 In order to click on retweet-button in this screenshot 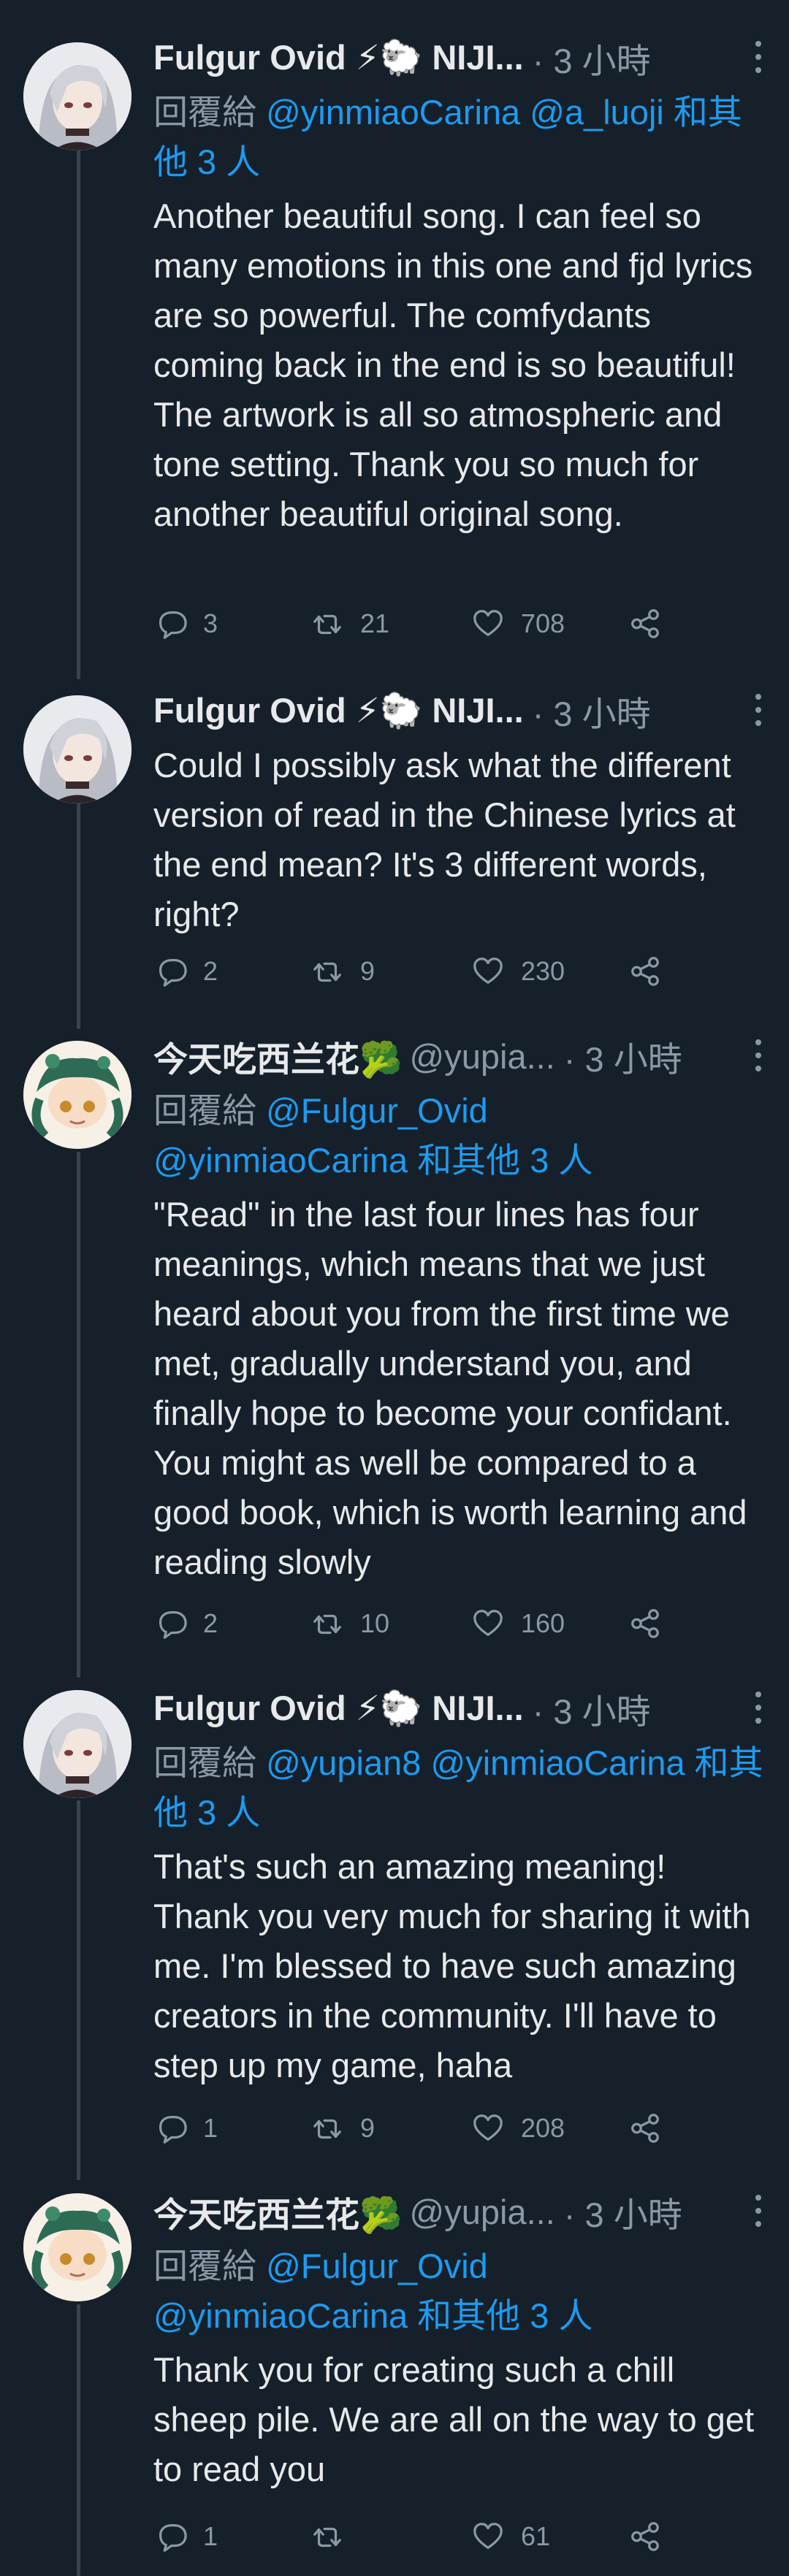, I will do `click(335, 2536)`.